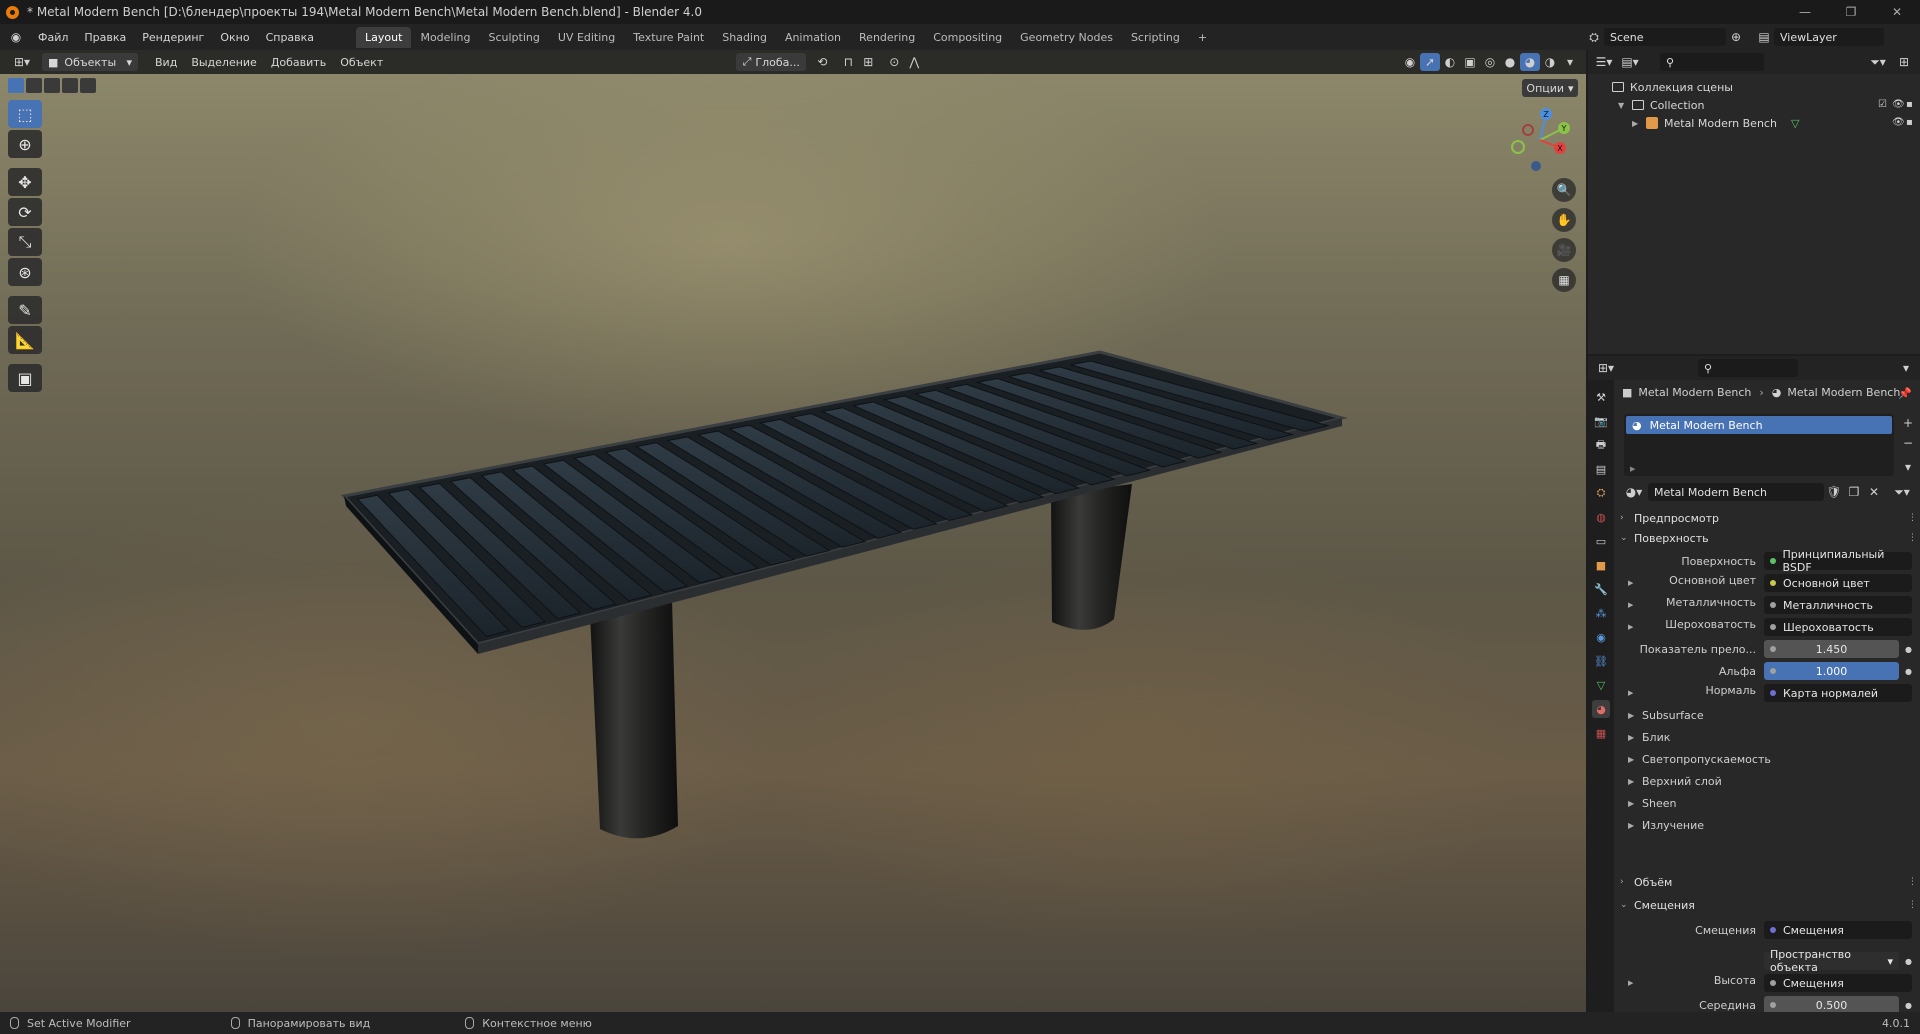 The image size is (1920, 1034). What do you see at coordinates (668, 37) in the screenshot?
I see `workspace-tab-texture-paint: Texture Paint` at bounding box center [668, 37].